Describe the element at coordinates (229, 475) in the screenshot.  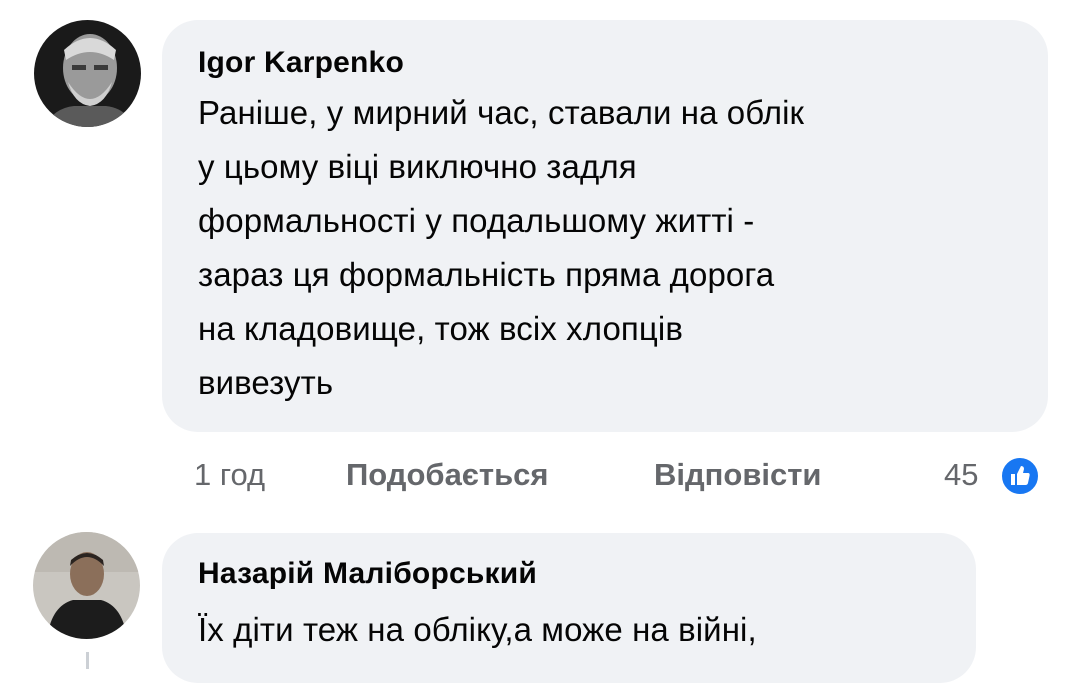
I see `comment-timestamp: 1 год` at that location.